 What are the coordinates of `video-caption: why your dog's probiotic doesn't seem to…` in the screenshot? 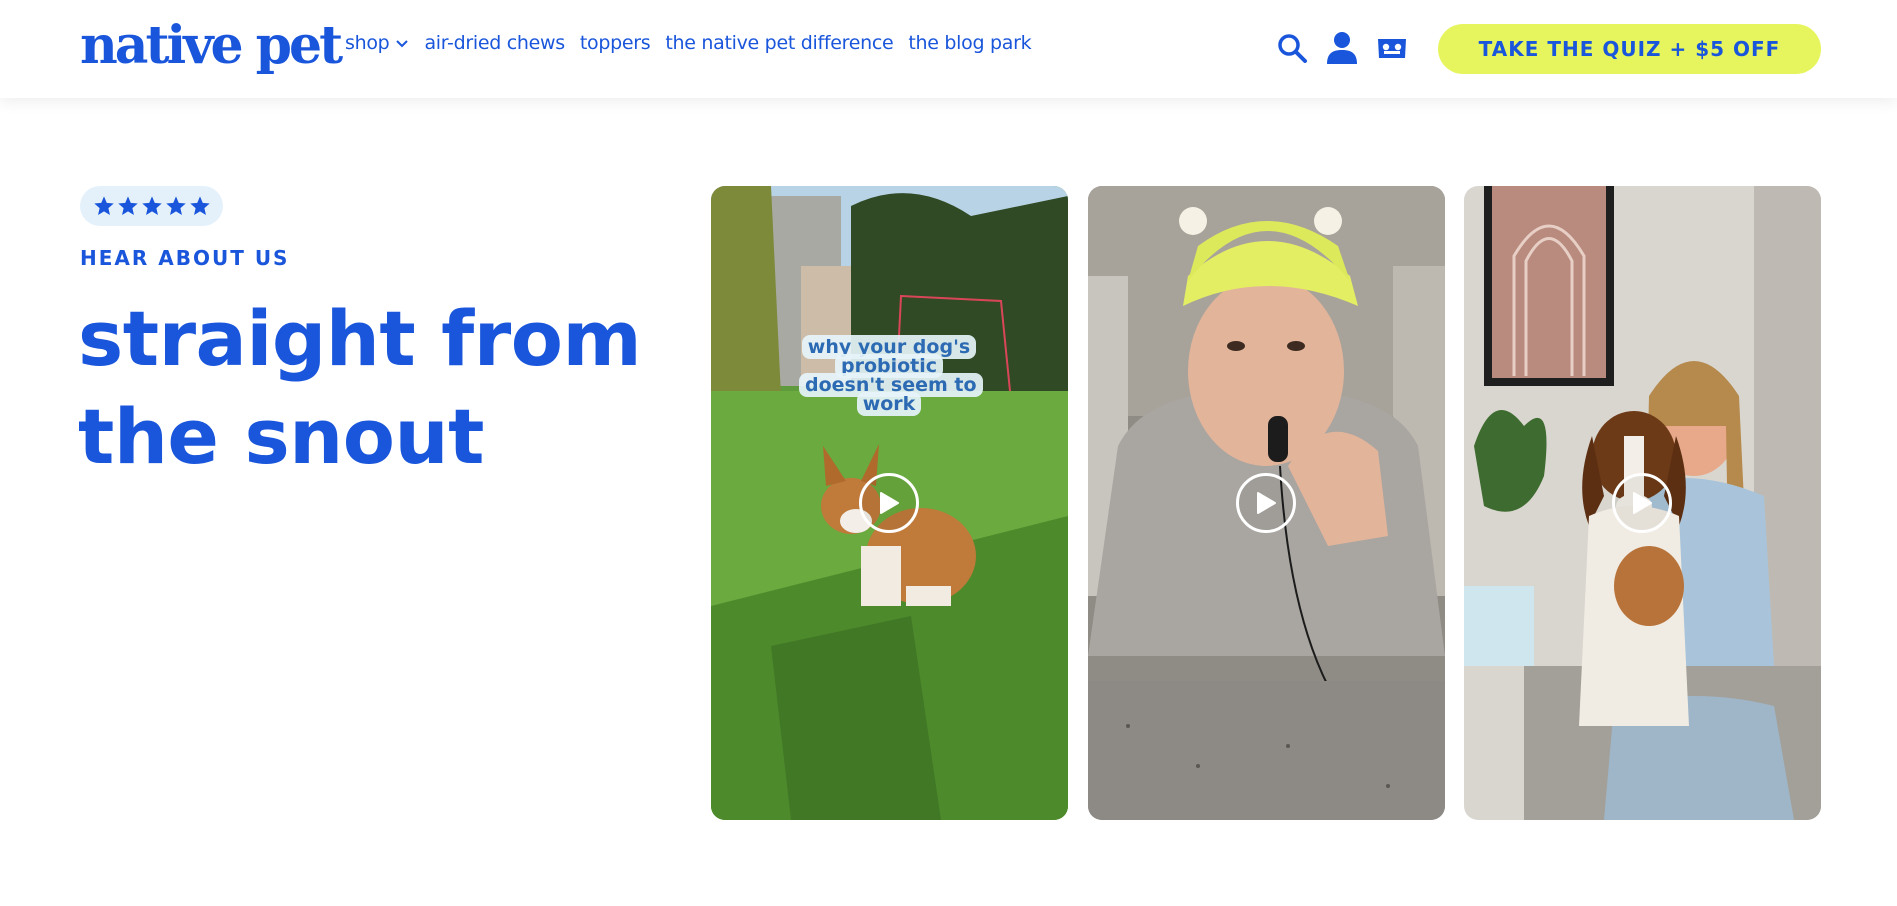 It's located at (891, 375).